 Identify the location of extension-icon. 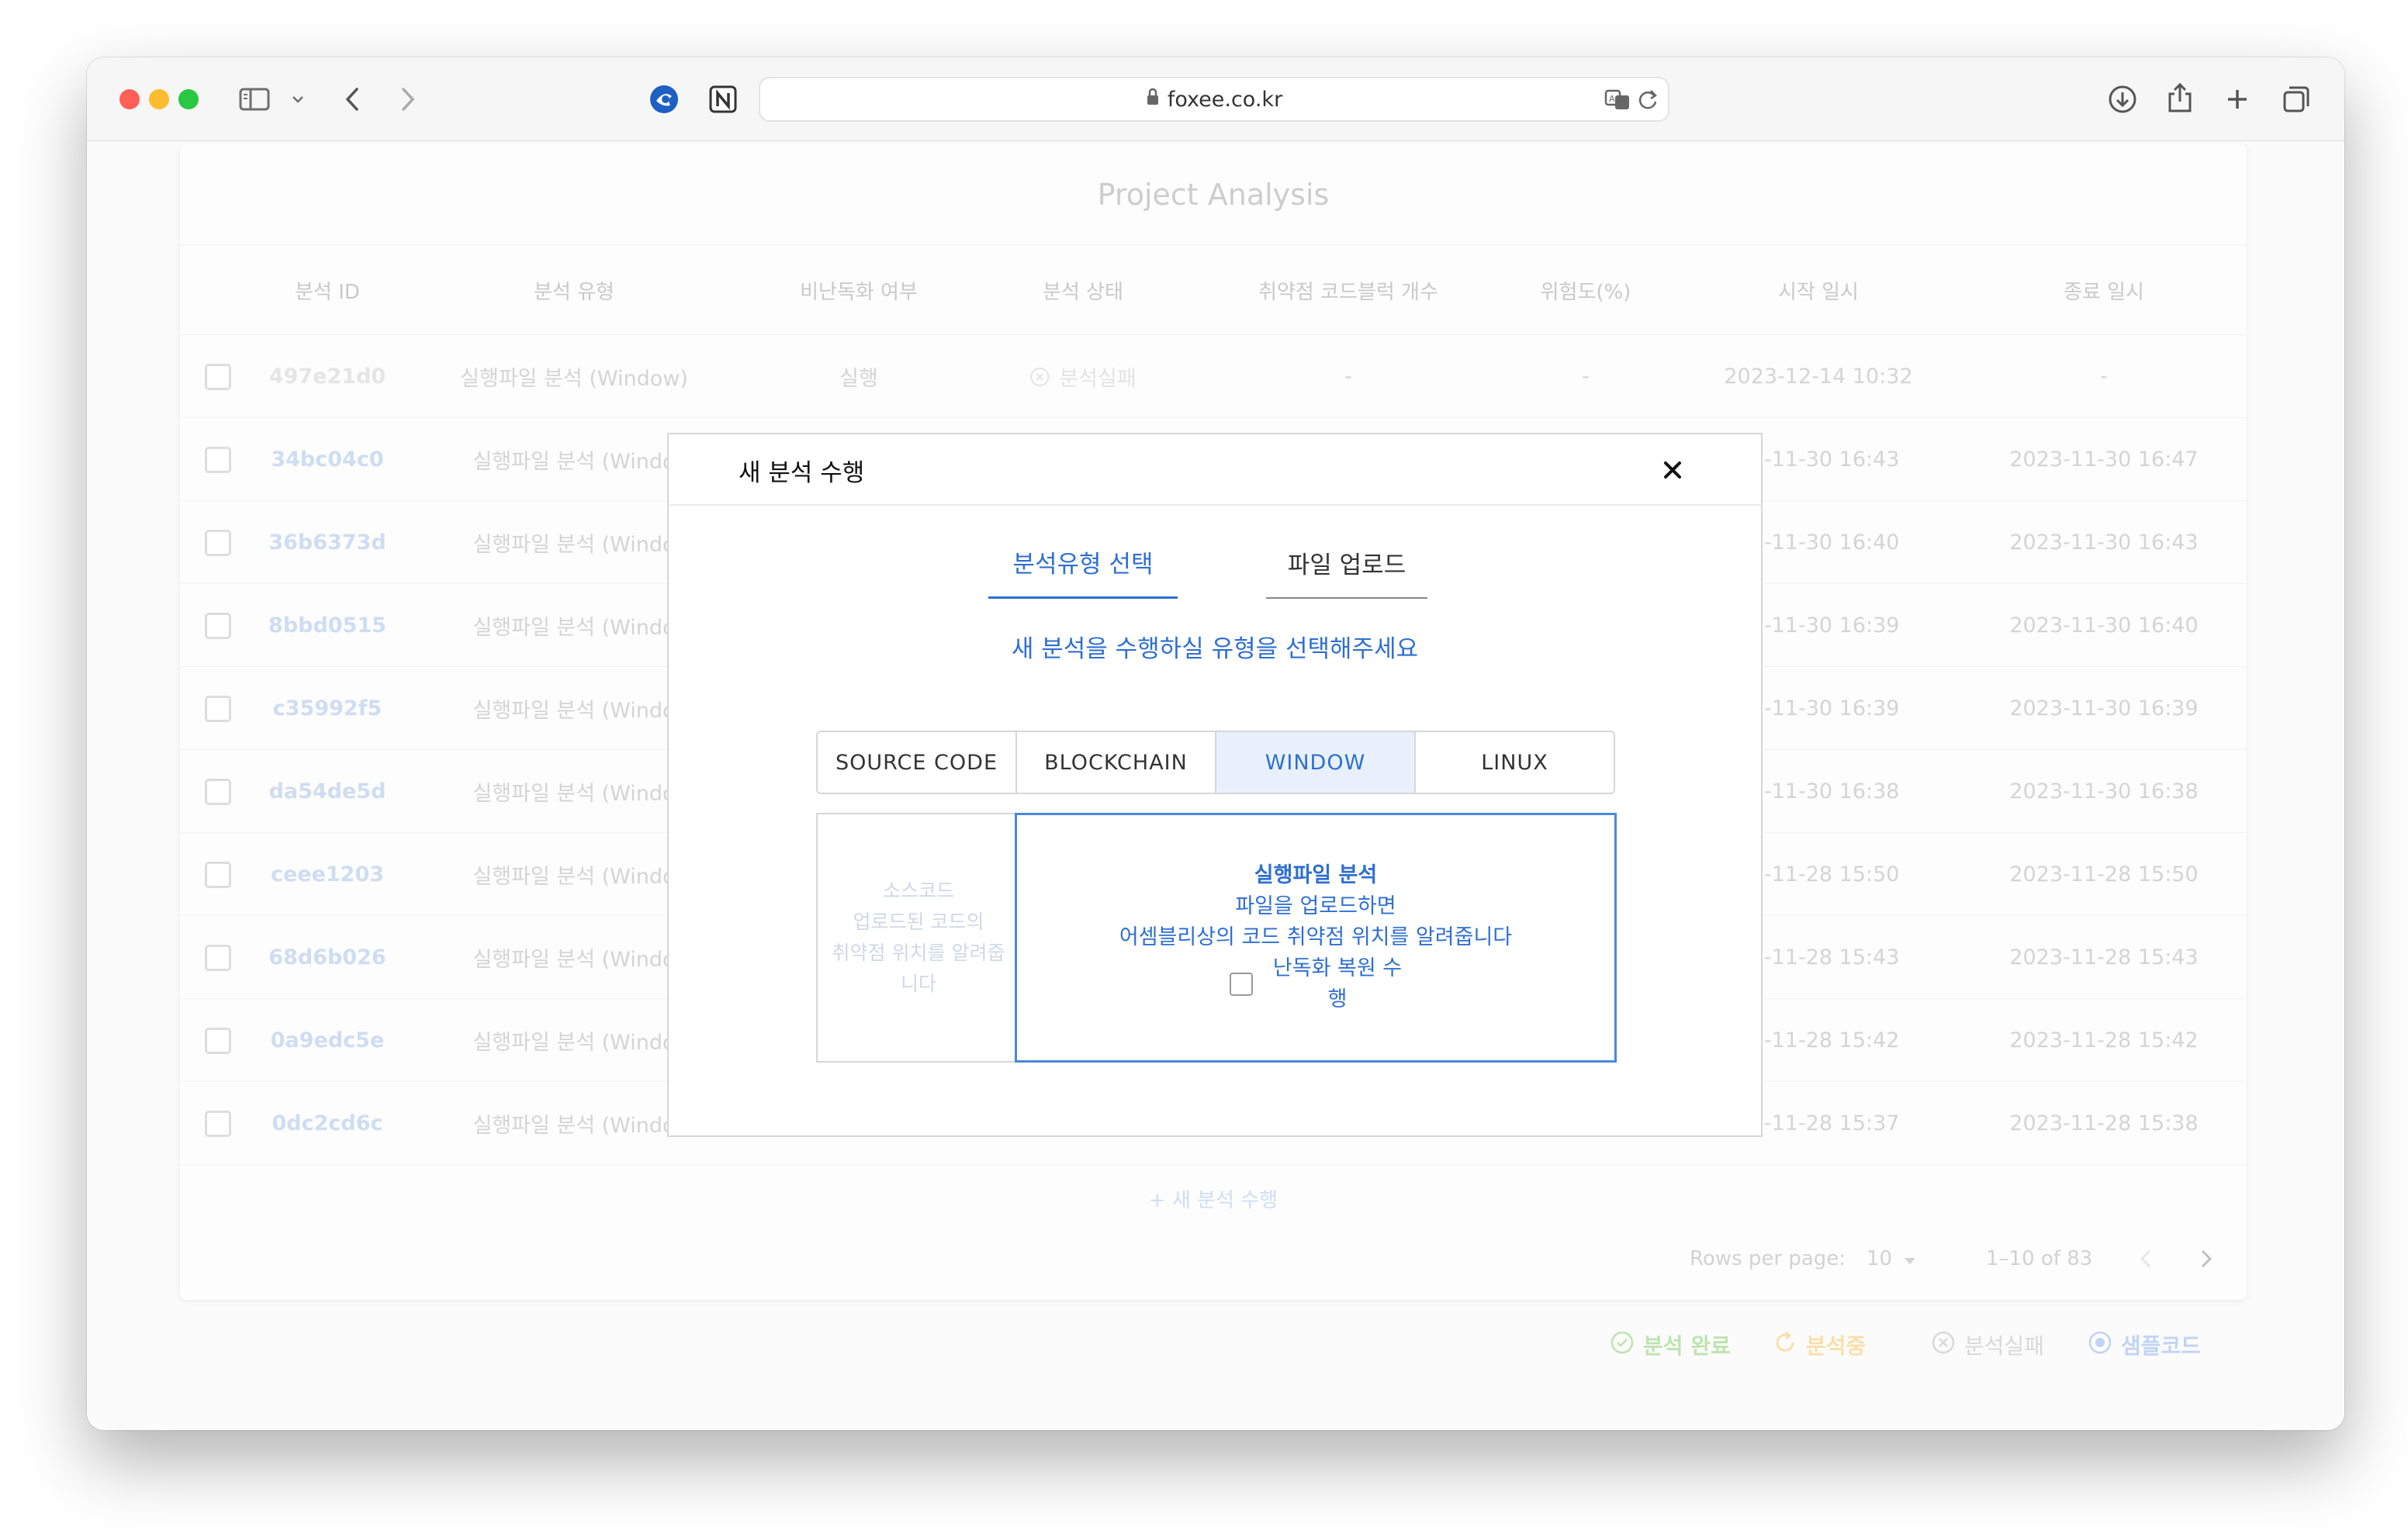
(664, 99).